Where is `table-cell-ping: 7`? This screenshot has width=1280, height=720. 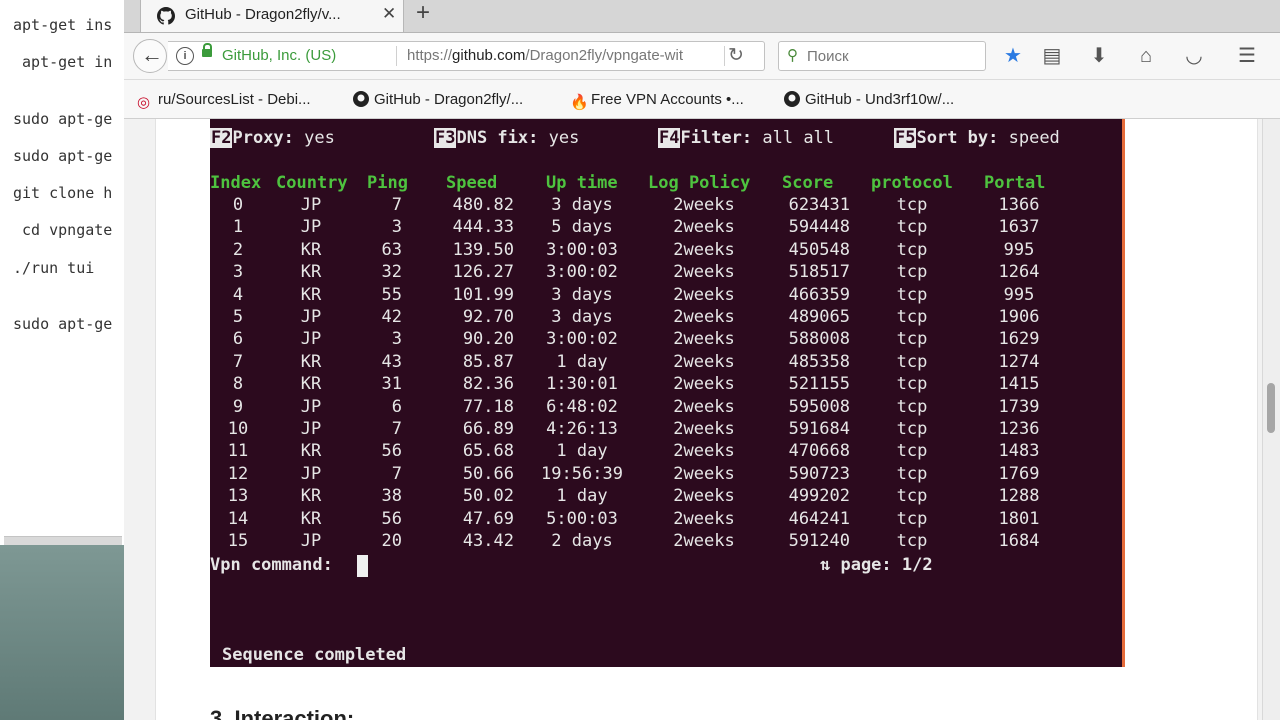
table-cell-ping: 7 is located at coordinates (396, 429).